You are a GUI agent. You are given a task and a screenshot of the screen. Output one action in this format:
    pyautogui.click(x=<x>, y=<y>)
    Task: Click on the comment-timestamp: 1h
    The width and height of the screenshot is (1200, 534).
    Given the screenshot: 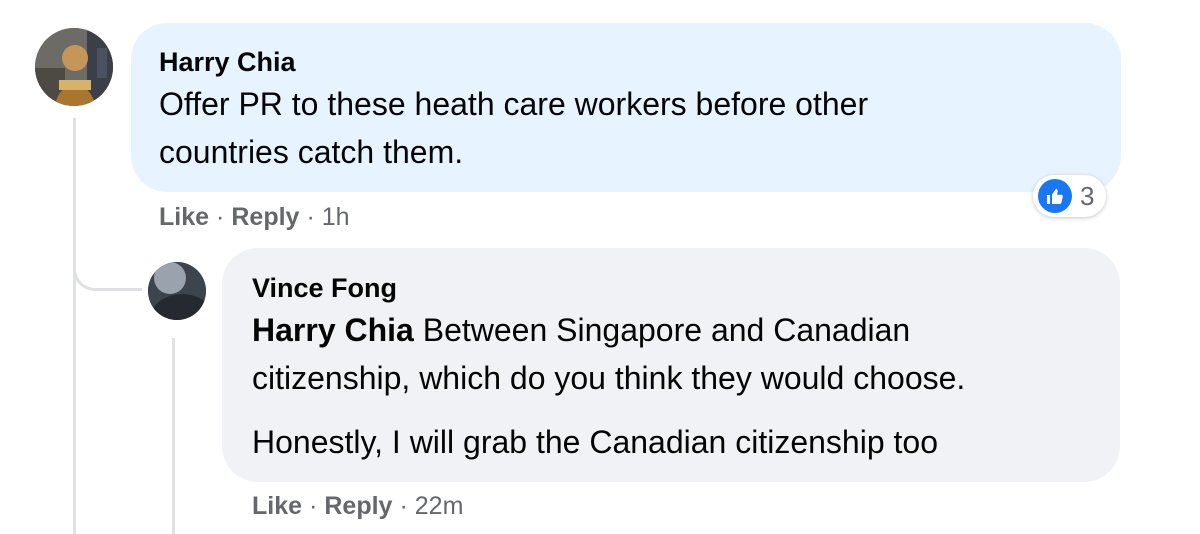 What is the action you would take?
    pyautogui.click(x=336, y=217)
    